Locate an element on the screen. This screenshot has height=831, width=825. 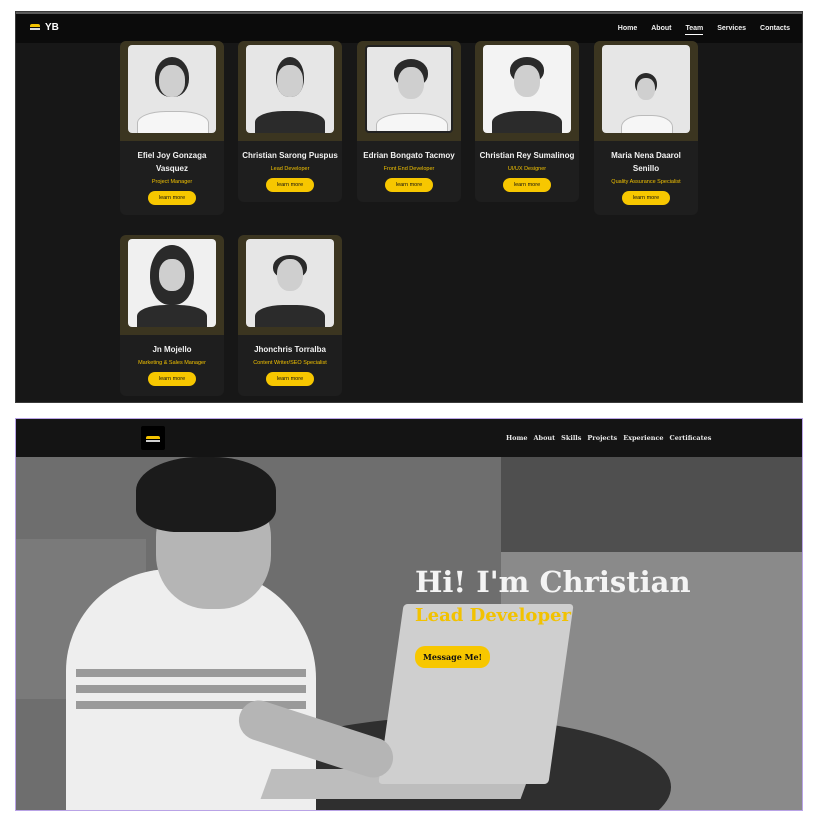
member-role: Project Manager is located at coordinates (172, 182).